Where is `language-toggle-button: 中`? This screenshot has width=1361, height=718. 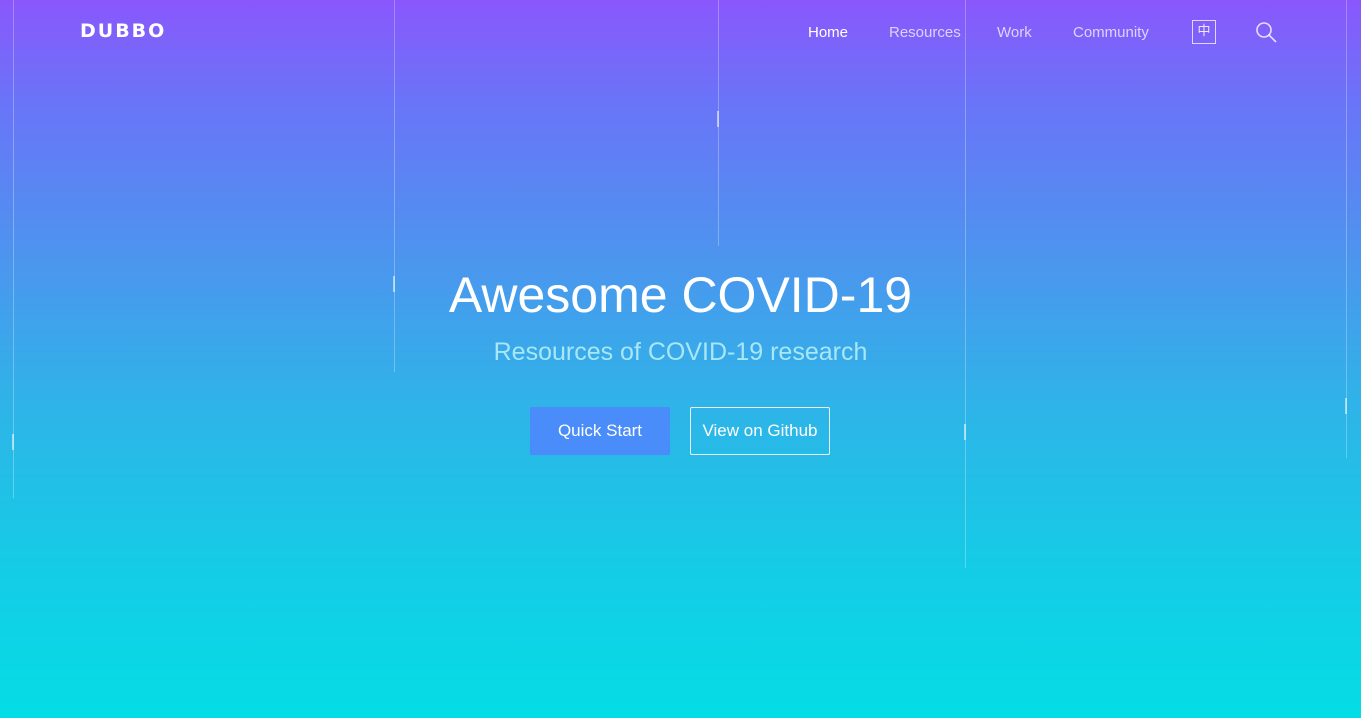 language-toggle-button: 中 is located at coordinates (1204, 32).